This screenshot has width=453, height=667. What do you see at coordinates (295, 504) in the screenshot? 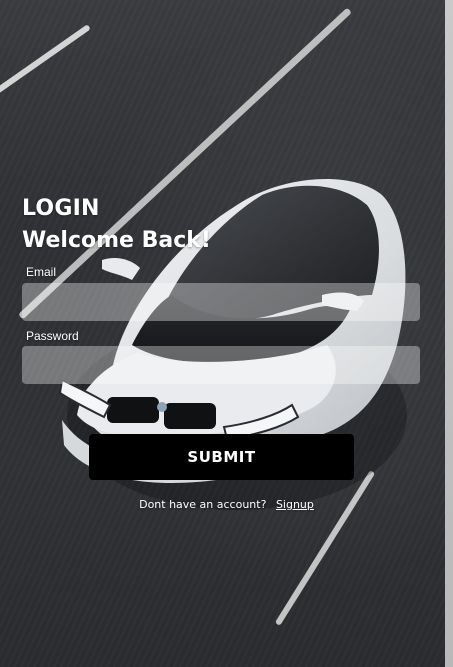
I see `signup-link: Signup` at bounding box center [295, 504].